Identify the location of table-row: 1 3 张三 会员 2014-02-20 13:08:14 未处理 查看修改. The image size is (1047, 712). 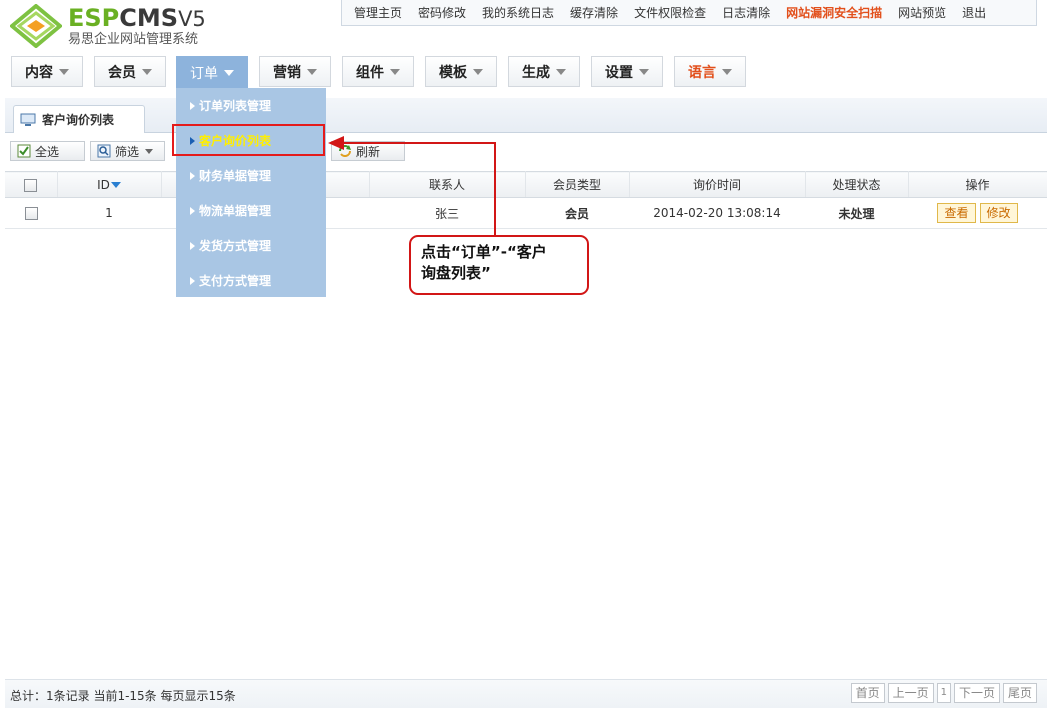
(526, 213).